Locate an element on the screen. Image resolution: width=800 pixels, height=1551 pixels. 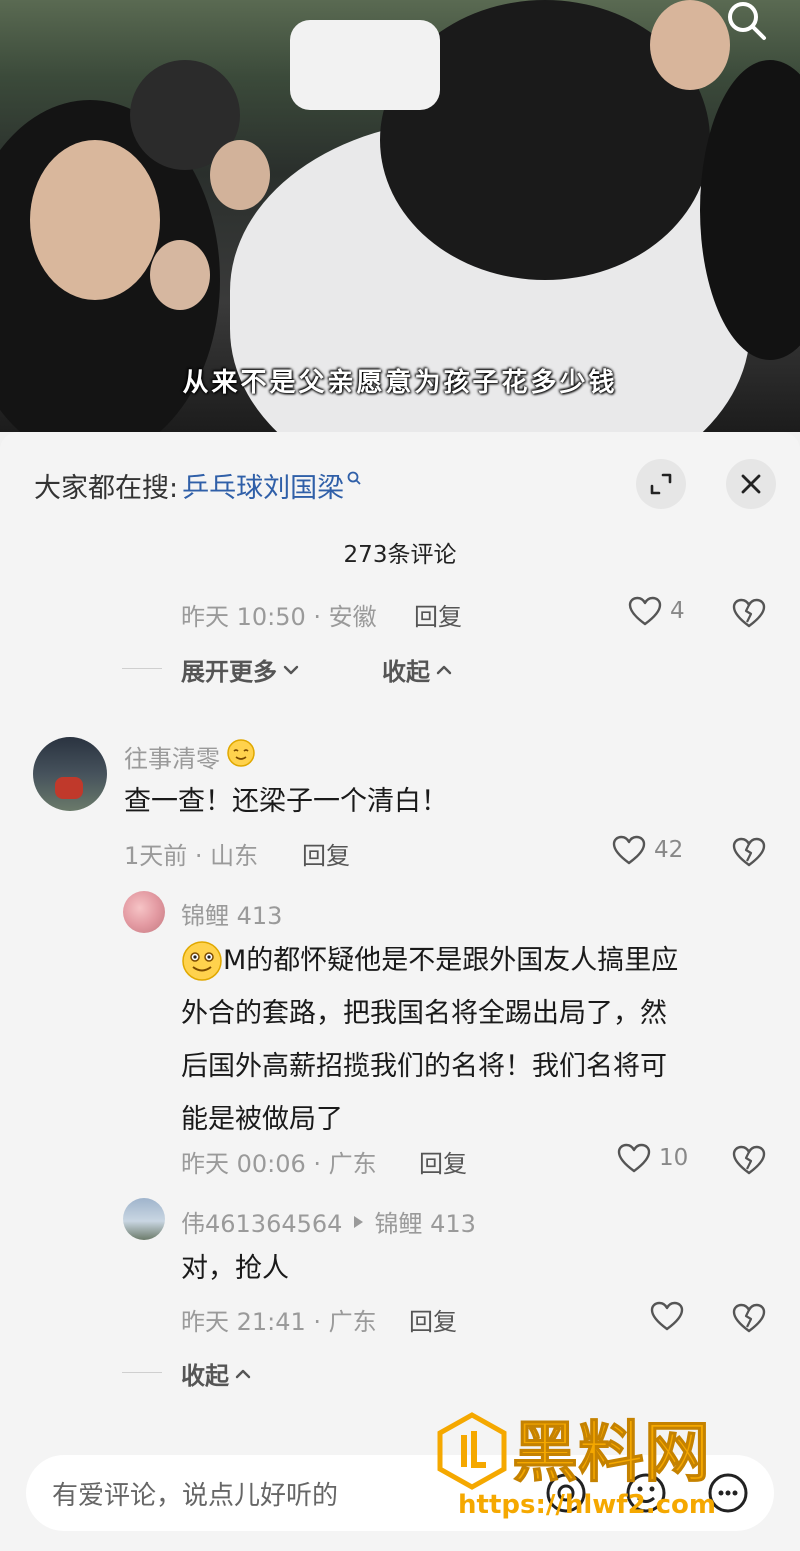
close-icon is located at coordinates (751, 484).